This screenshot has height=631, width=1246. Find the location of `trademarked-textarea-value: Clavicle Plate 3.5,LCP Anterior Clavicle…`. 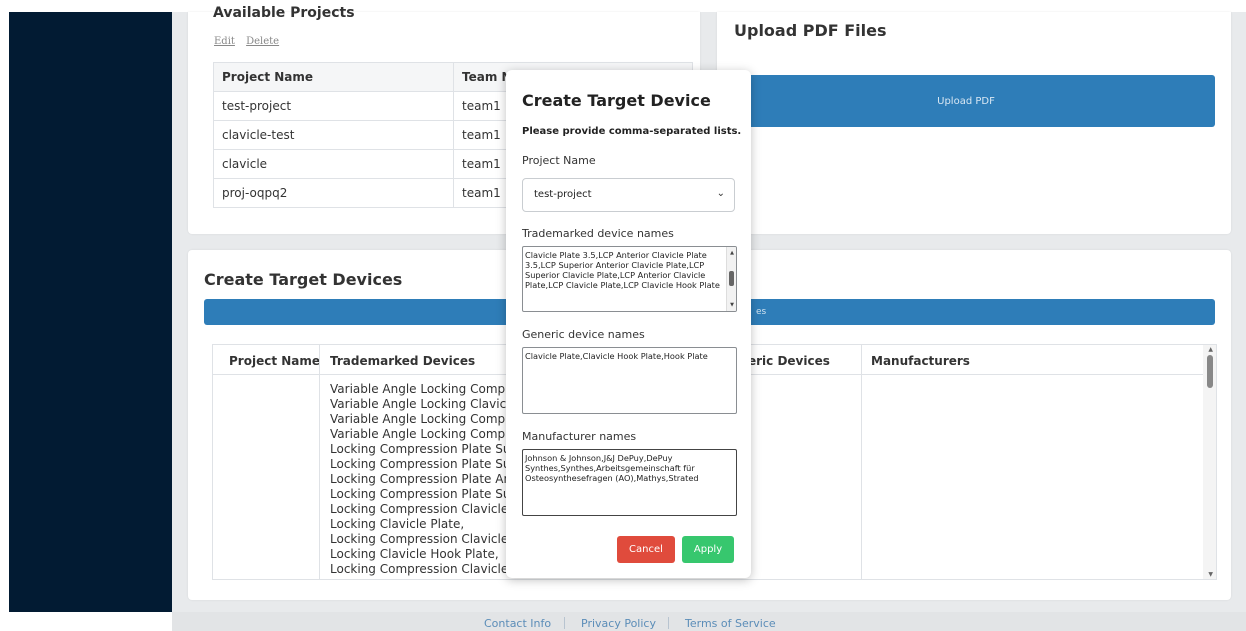

trademarked-textarea-value: Clavicle Plate 3.5,LCP Anterior Clavicle… is located at coordinates (622, 270).